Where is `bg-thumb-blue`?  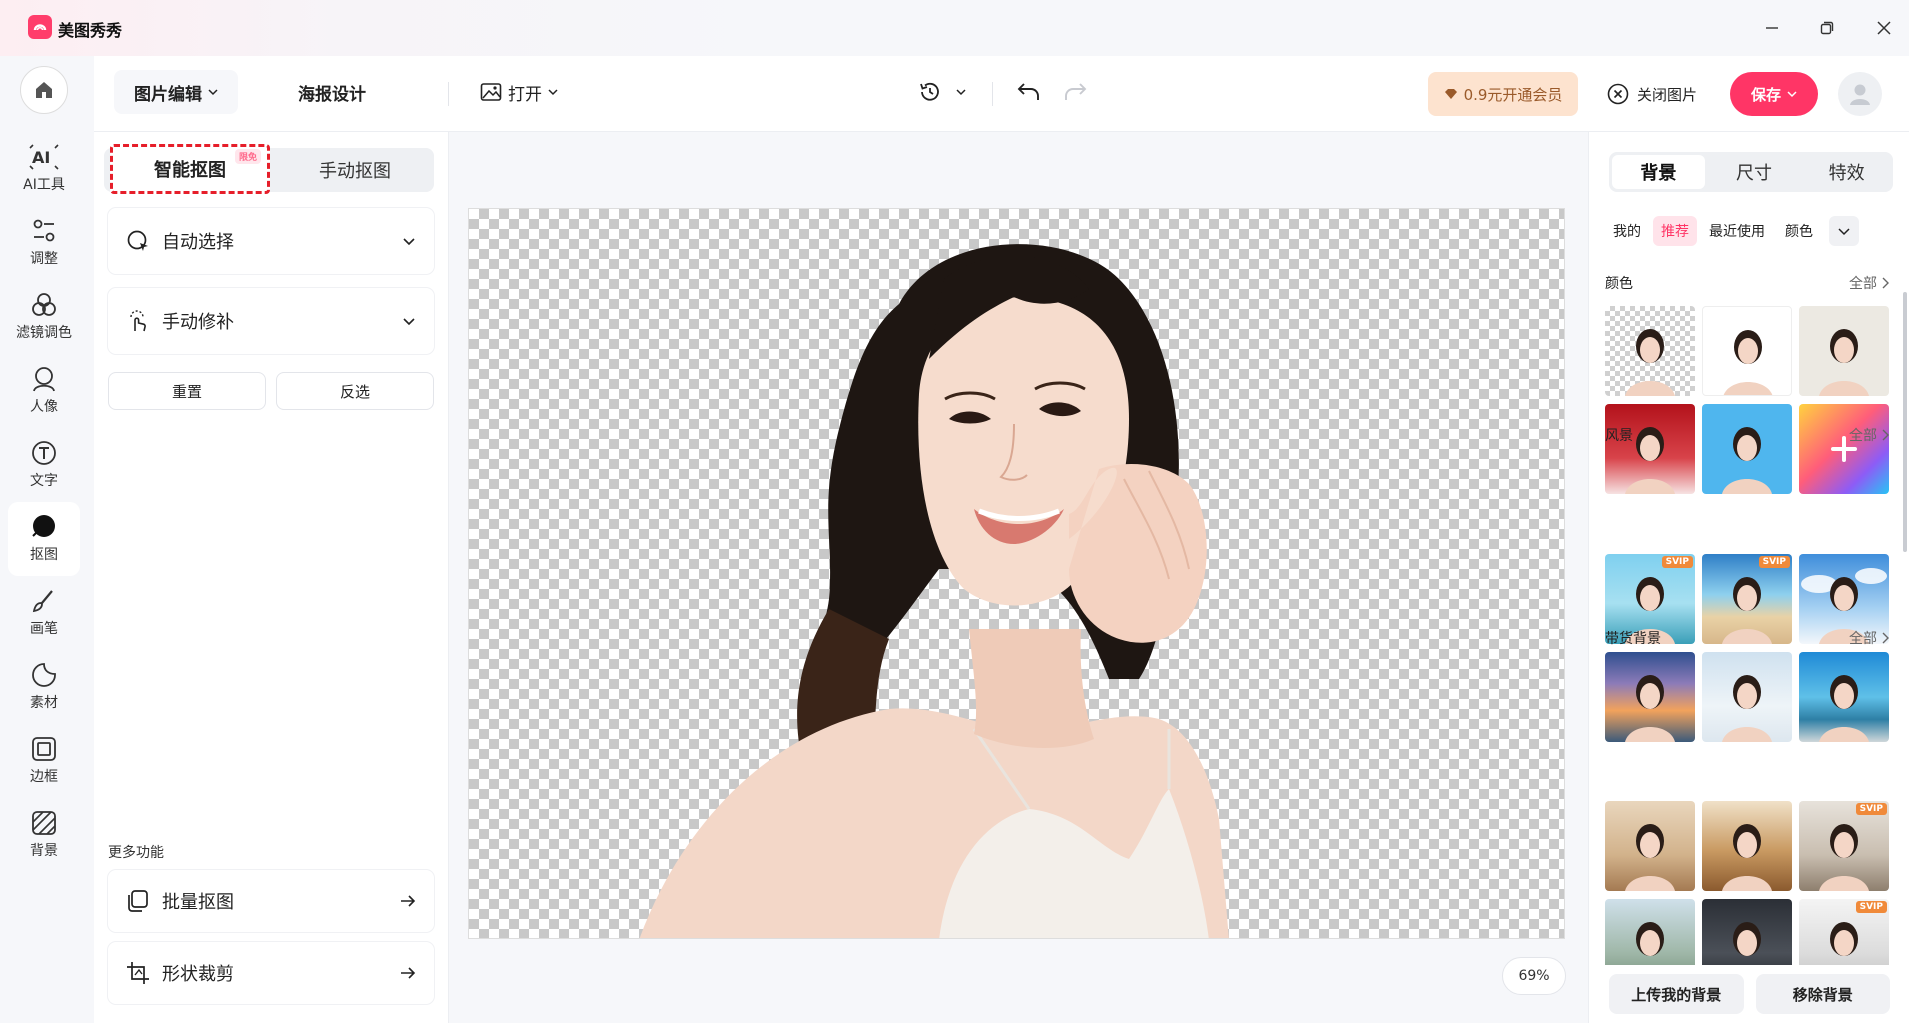
bg-thumb-blue is located at coordinates (1747, 449).